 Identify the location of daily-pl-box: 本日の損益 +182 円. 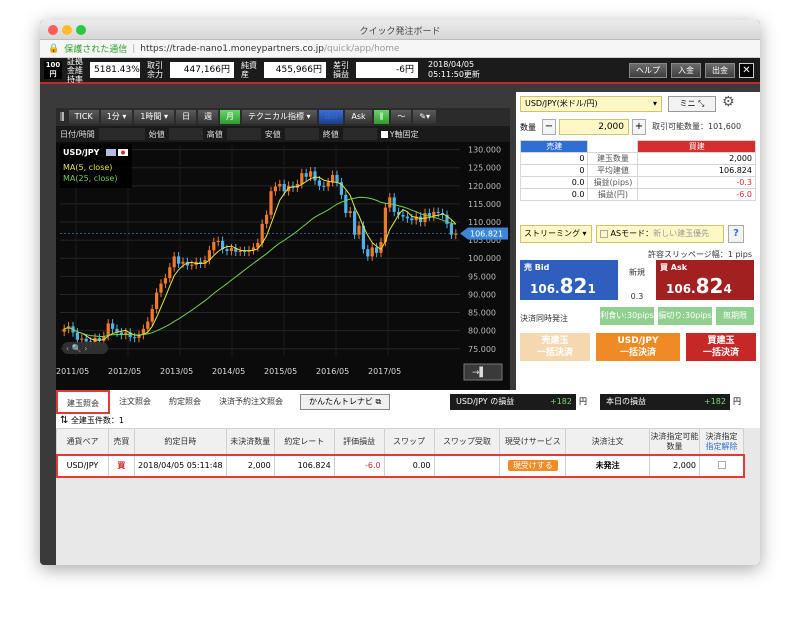
(672, 402).